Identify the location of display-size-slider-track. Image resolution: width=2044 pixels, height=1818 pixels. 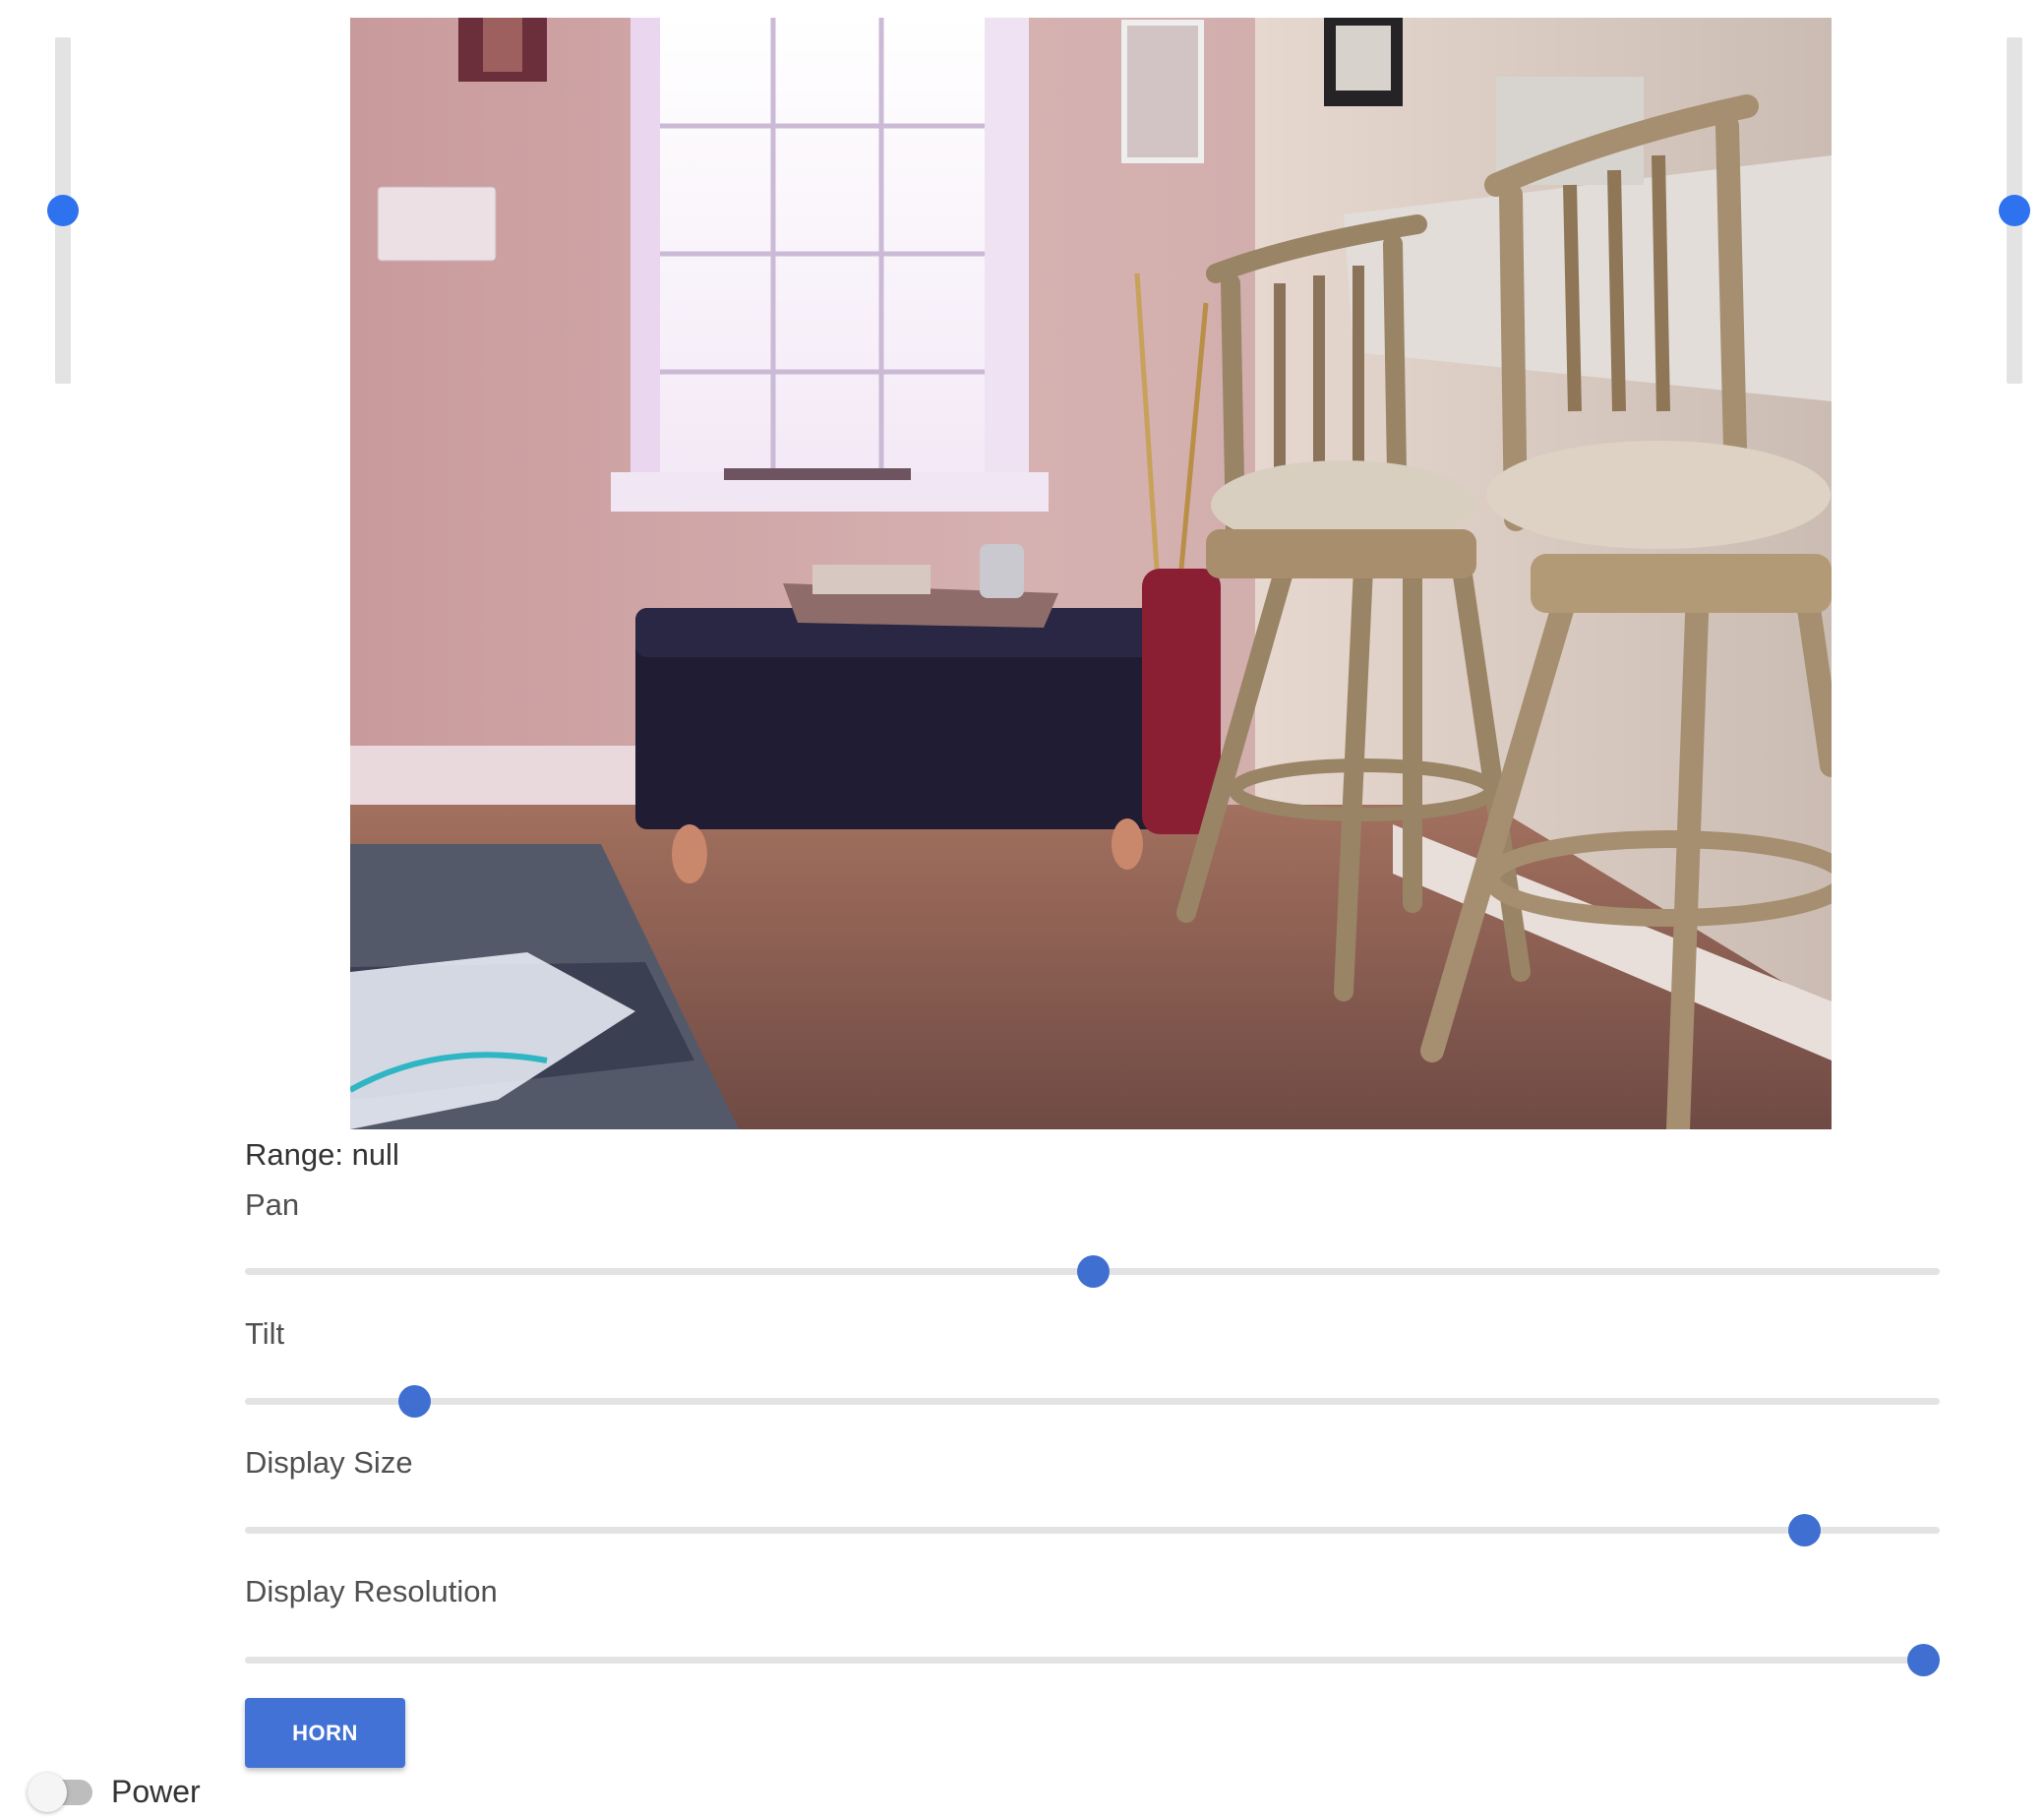
(1092, 1530).